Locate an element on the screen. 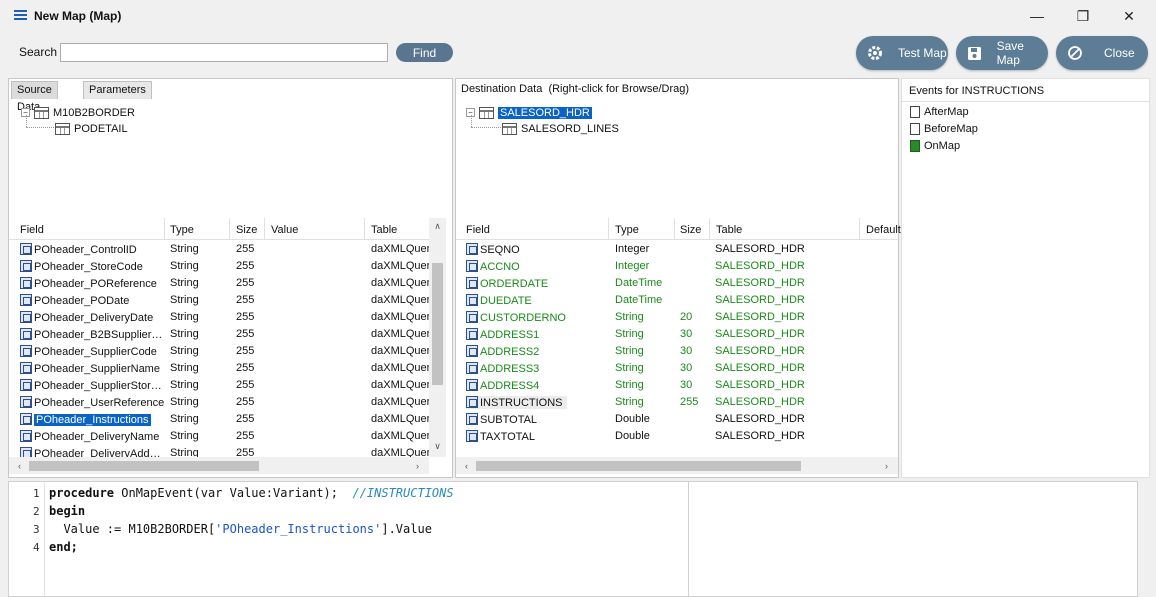  code-line-4: end; is located at coordinates (63, 547).